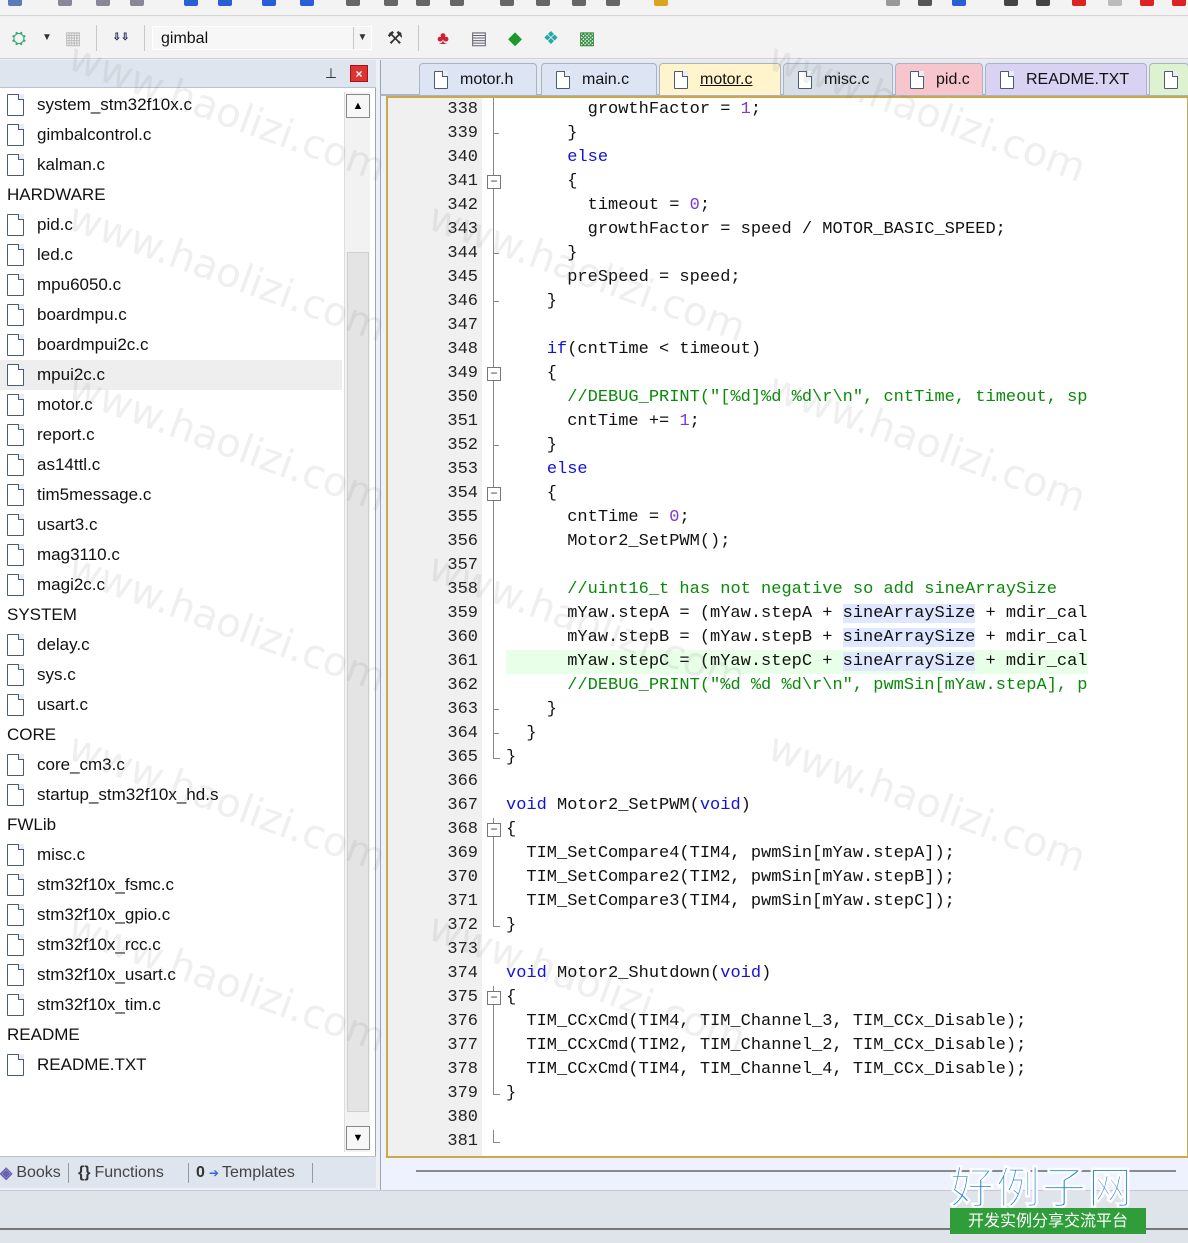 This screenshot has height=1243, width=1188. I want to click on debug-icon, so click(925, 3).